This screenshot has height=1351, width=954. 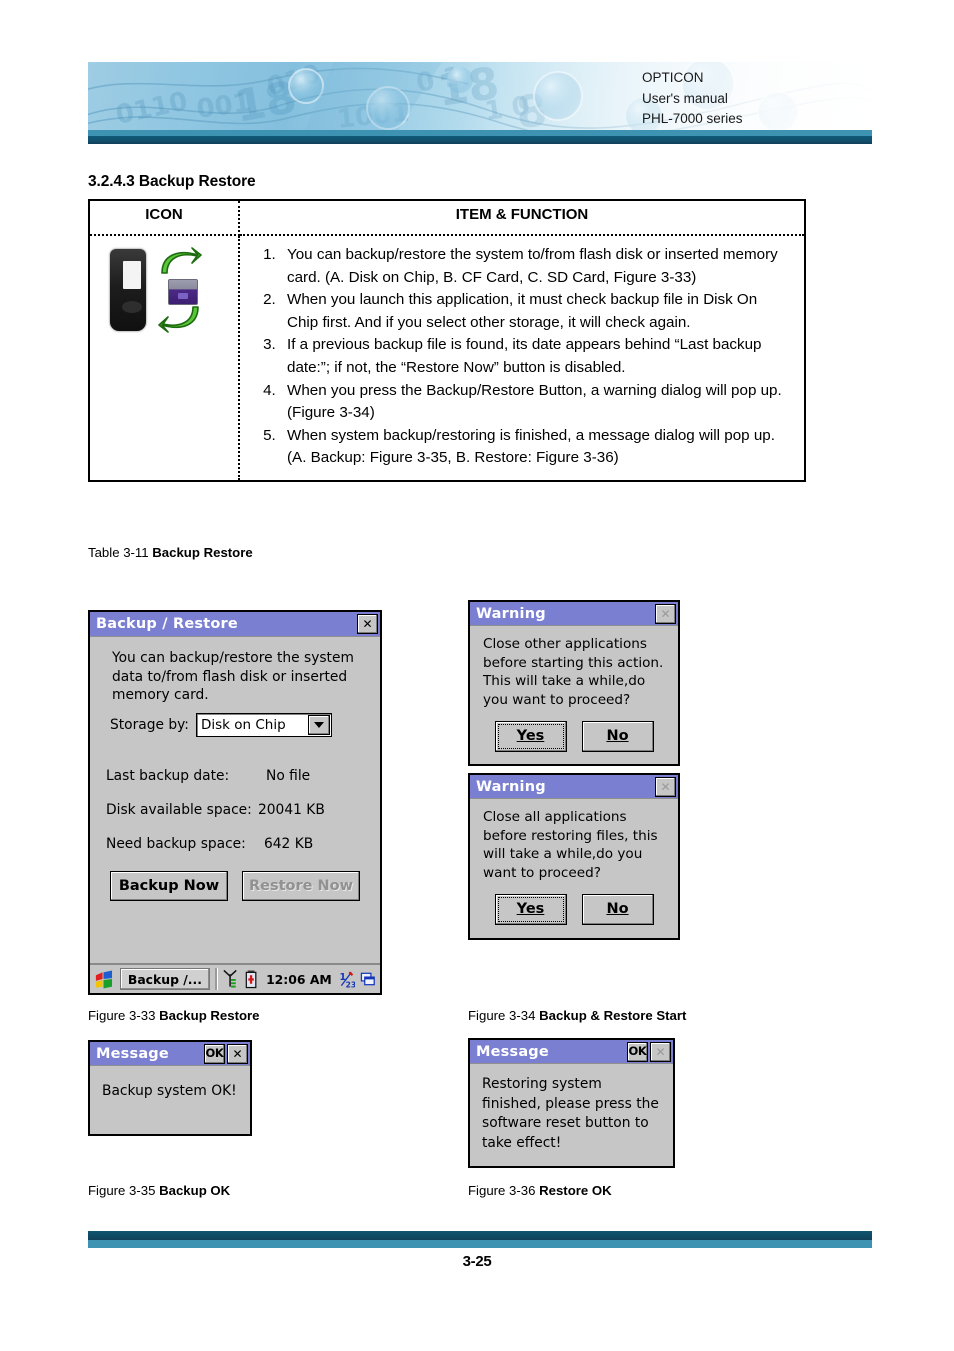 I want to click on icon-cell, so click(x=164, y=358).